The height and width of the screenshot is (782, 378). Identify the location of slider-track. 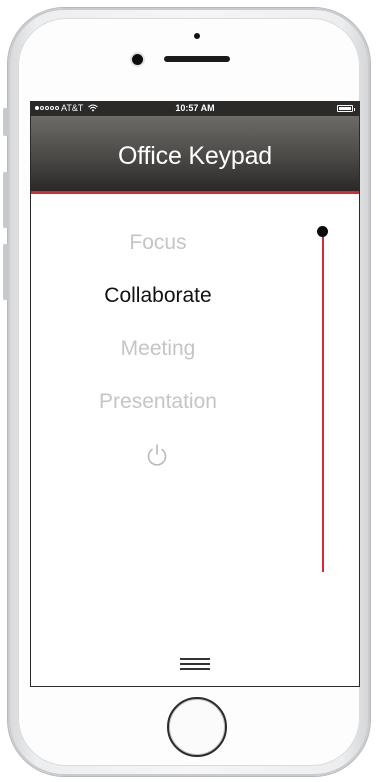
(323, 402).